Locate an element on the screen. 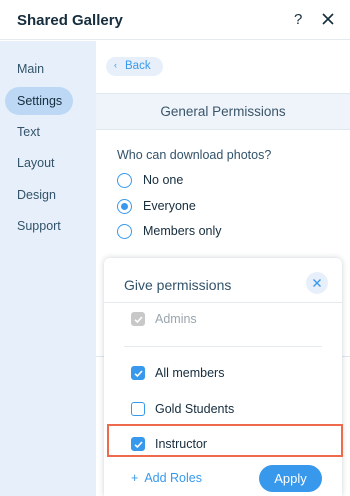  role-checkbox-admins: Admins is located at coordinates (226, 319).